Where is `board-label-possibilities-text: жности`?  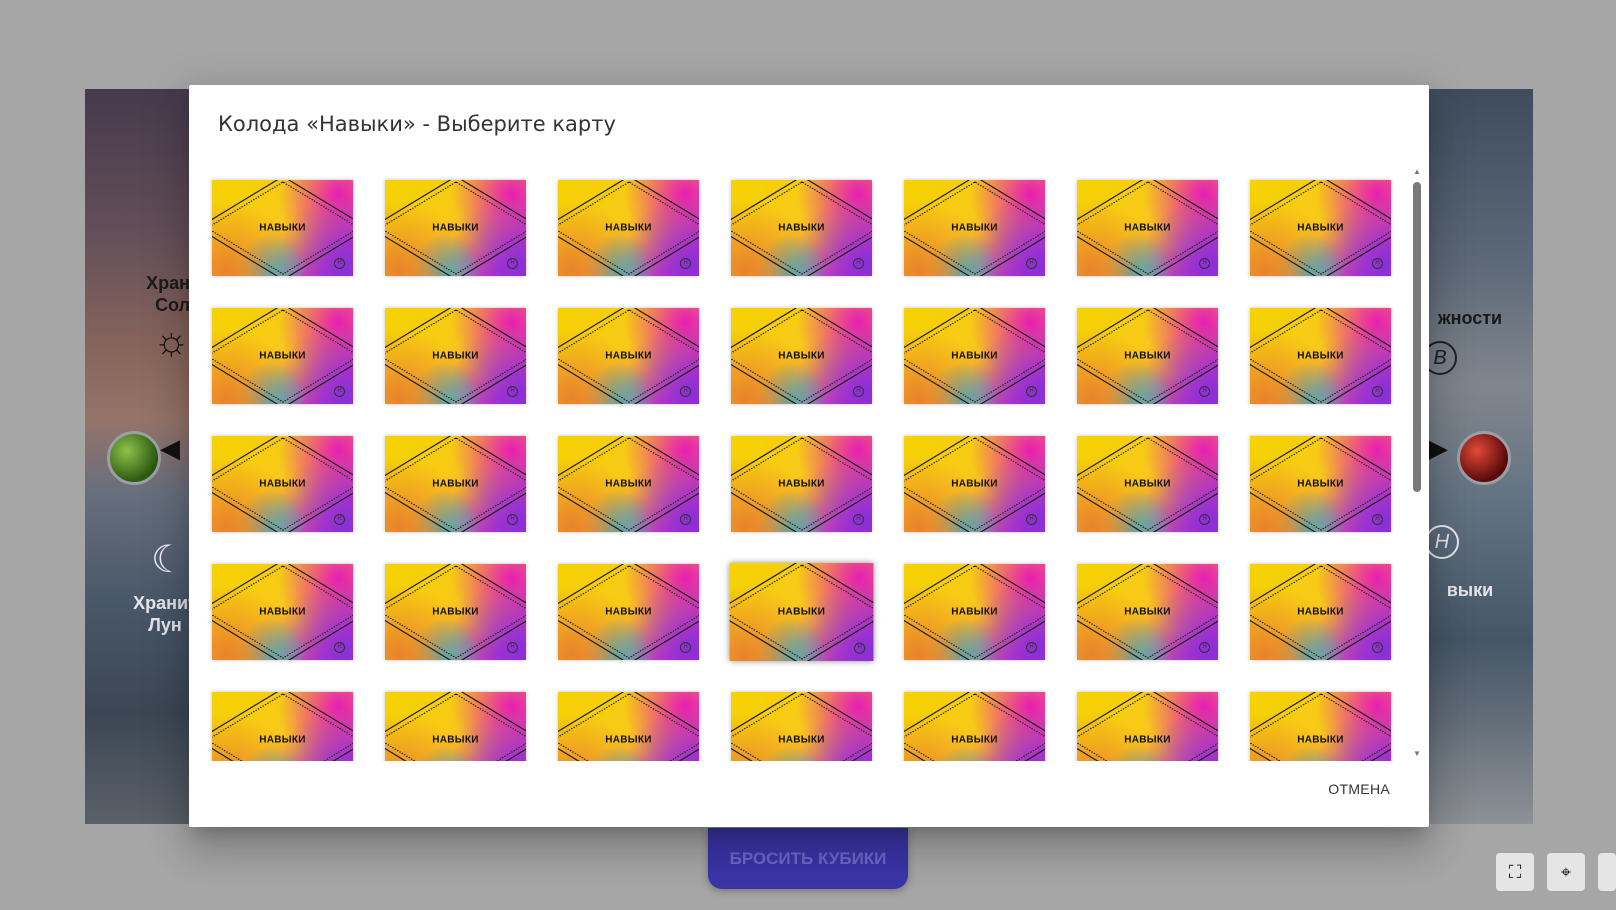
board-label-possibilities-text: жности is located at coordinates (1470, 318).